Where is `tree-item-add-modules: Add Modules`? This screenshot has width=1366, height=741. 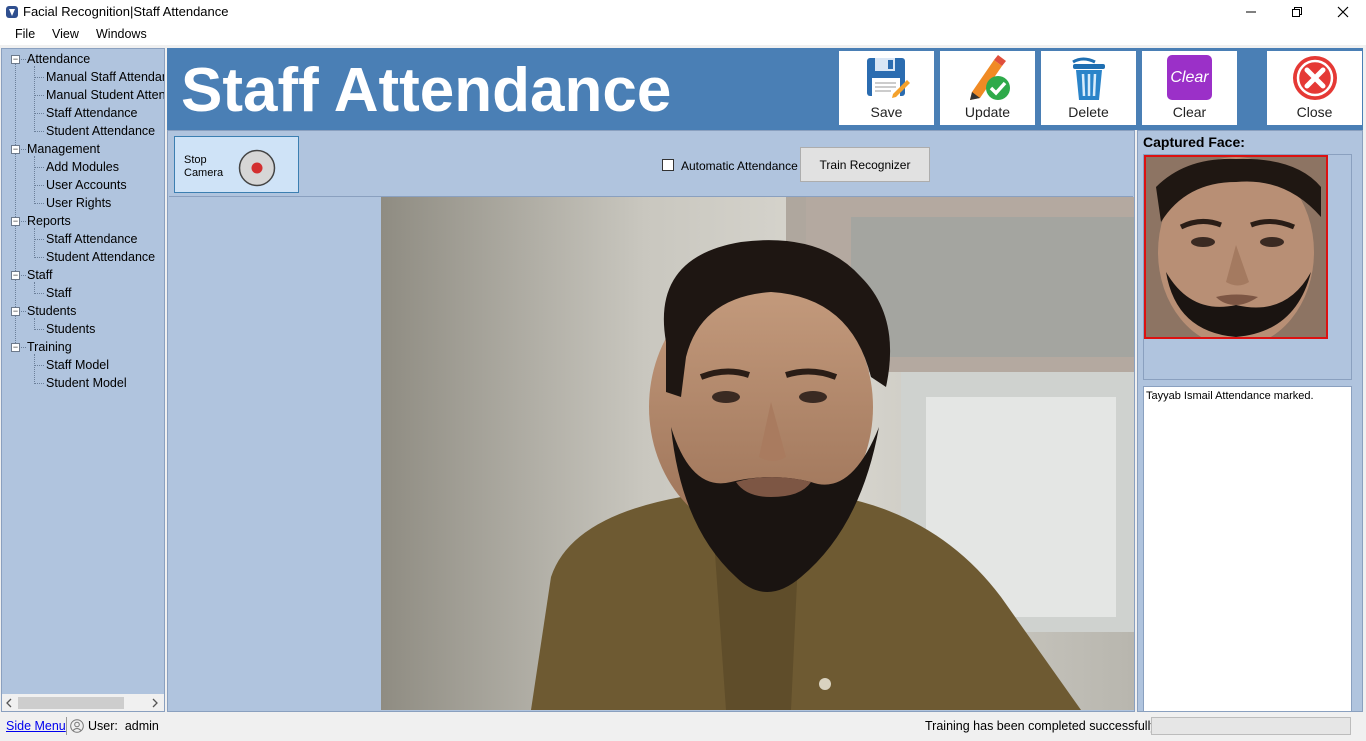
tree-item-add-modules: Add Modules is located at coordinates (82, 167).